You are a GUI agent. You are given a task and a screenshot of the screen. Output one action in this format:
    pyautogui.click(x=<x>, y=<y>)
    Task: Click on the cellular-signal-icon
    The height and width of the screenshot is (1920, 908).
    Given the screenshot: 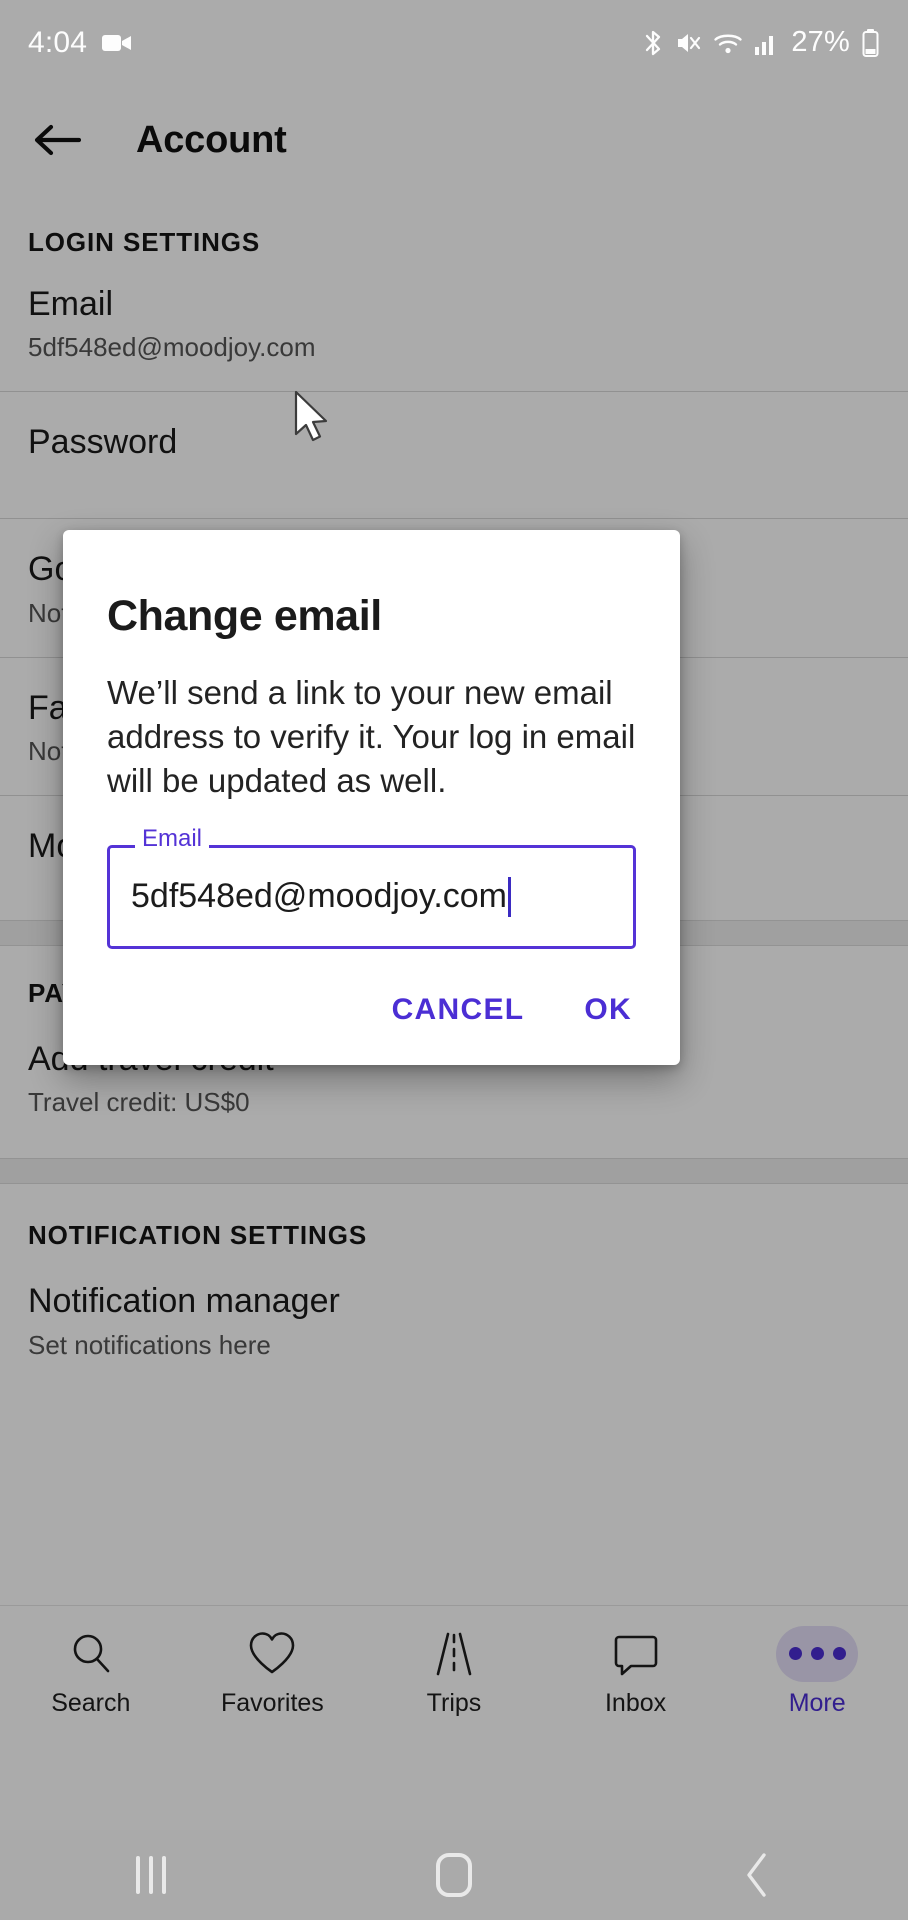 What is the action you would take?
    pyautogui.click(x=766, y=43)
    